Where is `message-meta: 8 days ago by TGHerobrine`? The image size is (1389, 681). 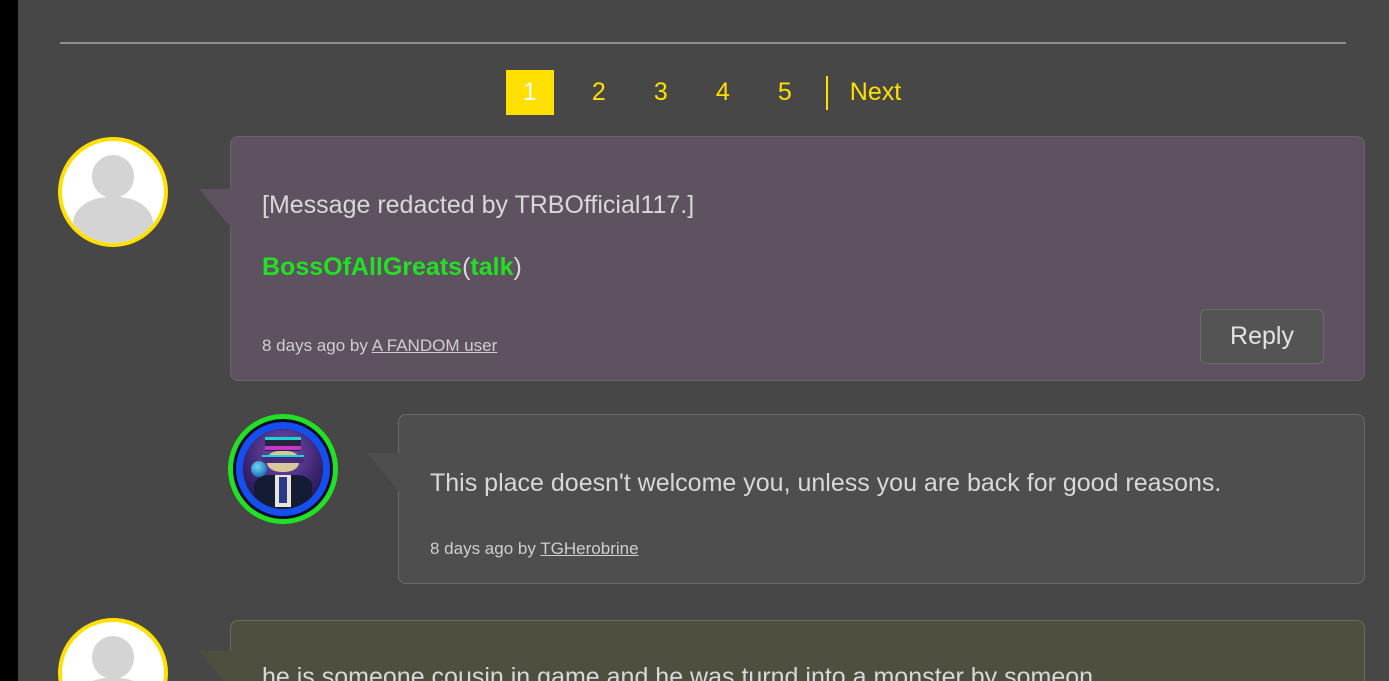 message-meta: 8 days ago by TGHerobrine is located at coordinates (534, 549).